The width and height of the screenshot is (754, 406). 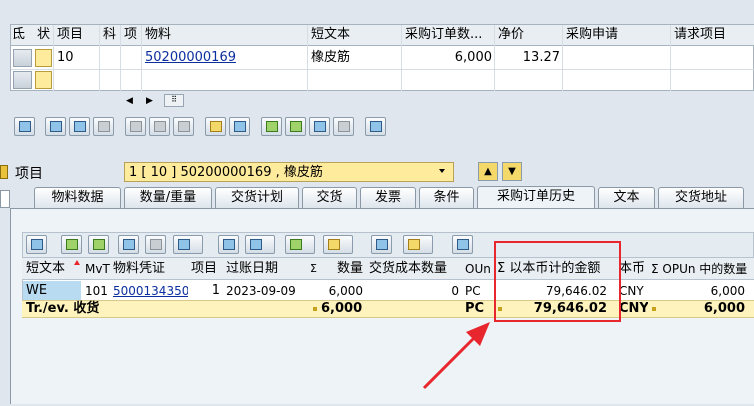 I want to click on info-button, so click(x=381, y=244).